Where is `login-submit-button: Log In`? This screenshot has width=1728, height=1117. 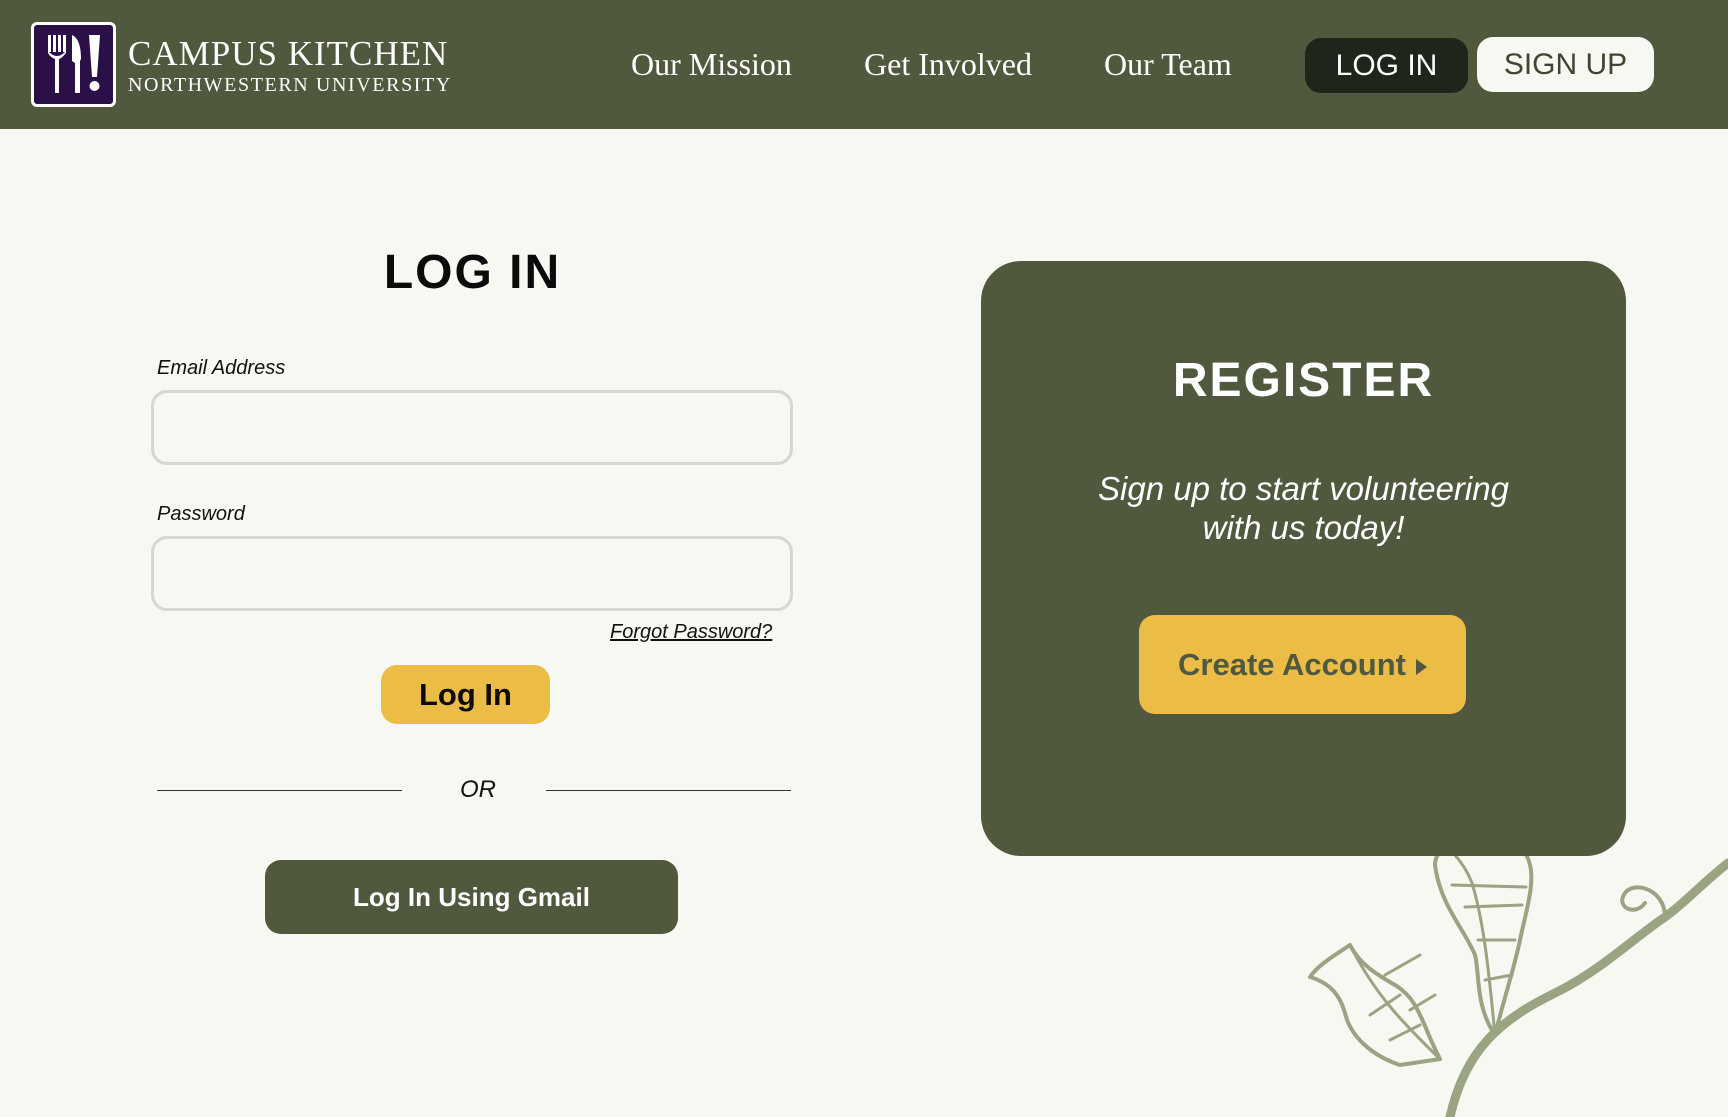 login-submit-button: Log In is located at coordinates (465, 694).